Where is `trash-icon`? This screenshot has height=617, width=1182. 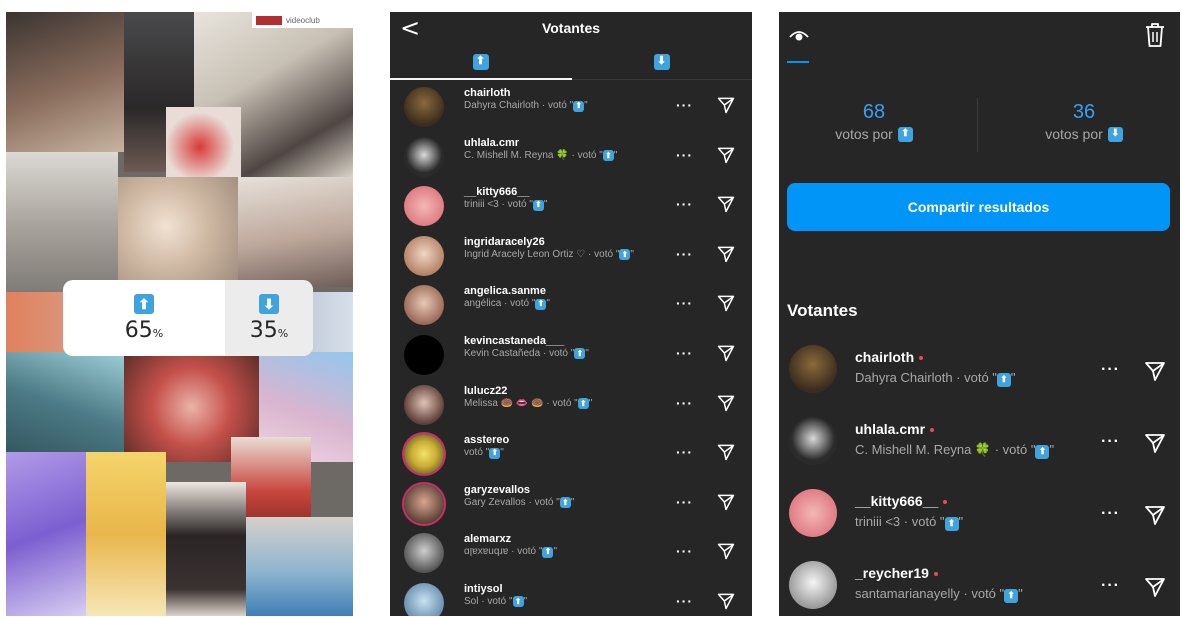 trash-icon is located at coordinates (1155, 35).